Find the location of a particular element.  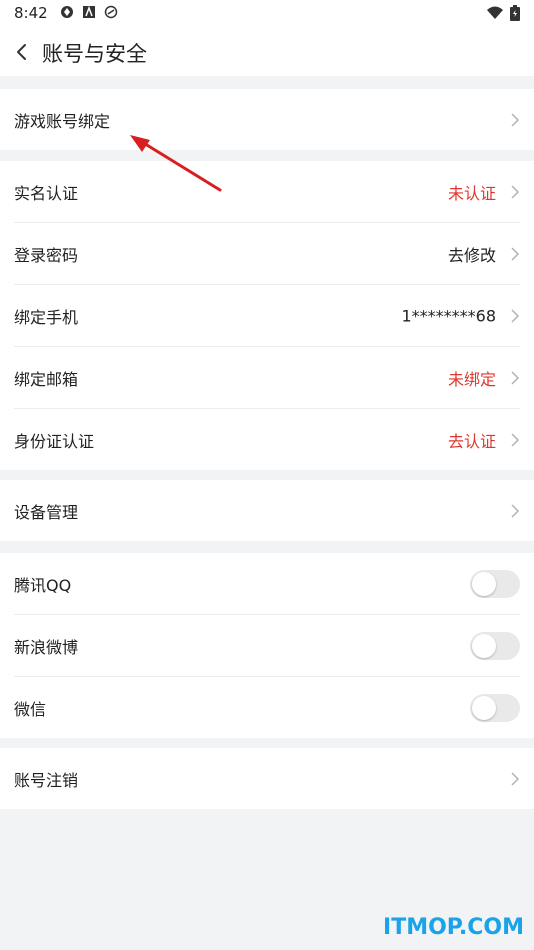

row-account-cancellation: 账号注销 is located at coordinates (267, 778).